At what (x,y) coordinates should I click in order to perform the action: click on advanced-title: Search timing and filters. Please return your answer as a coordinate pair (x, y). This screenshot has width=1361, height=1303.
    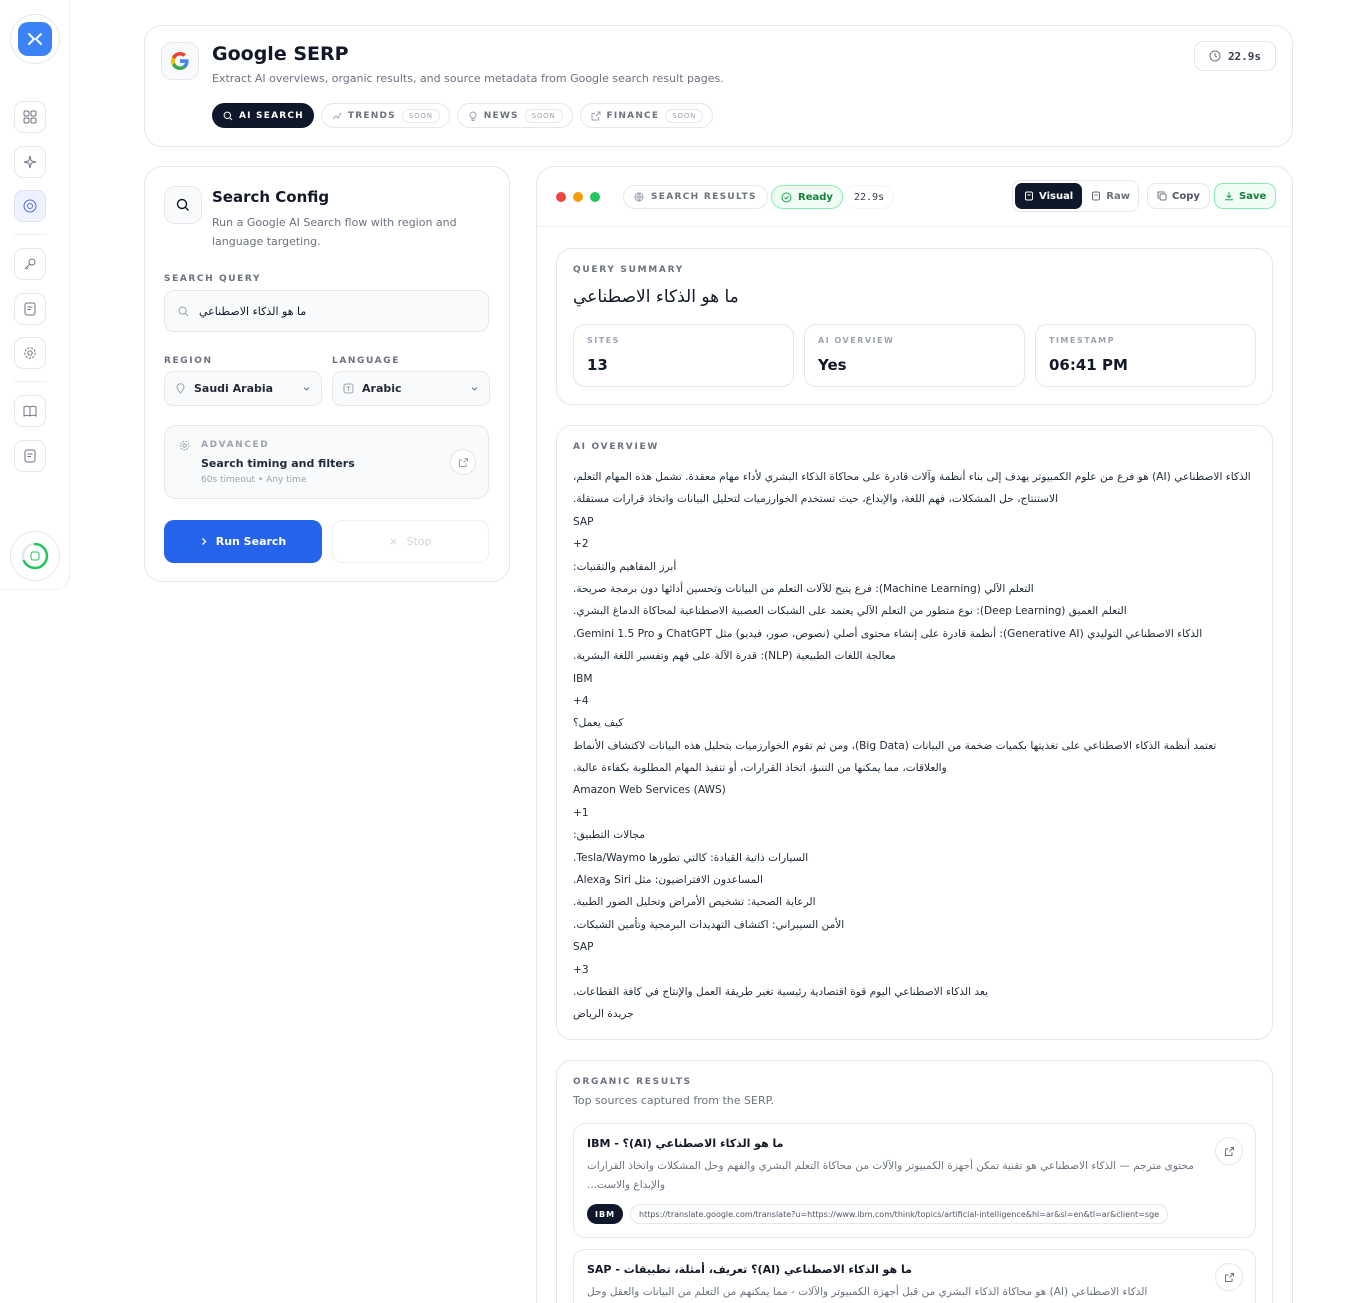
    Looking at the image, I should click on (278, 463).